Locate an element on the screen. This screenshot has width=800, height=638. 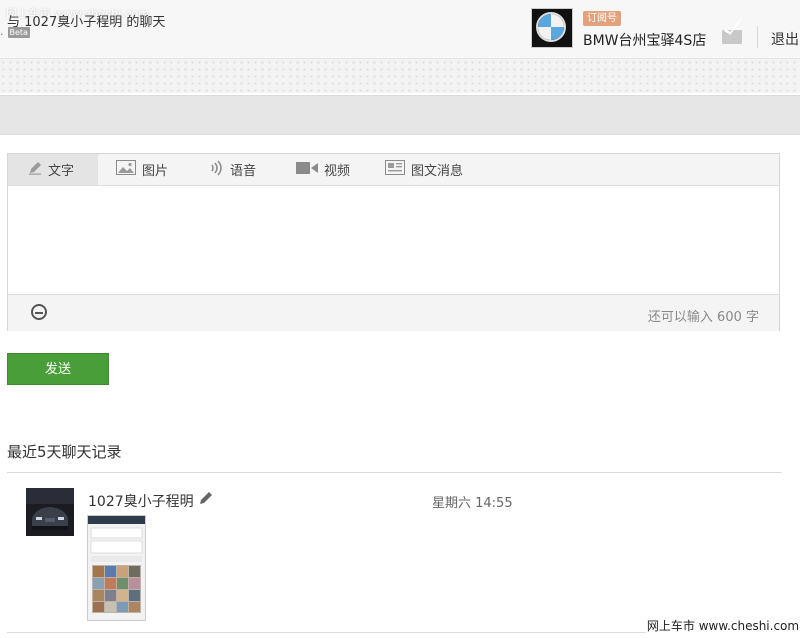
voice-icon is located at coordinates (216, 170).